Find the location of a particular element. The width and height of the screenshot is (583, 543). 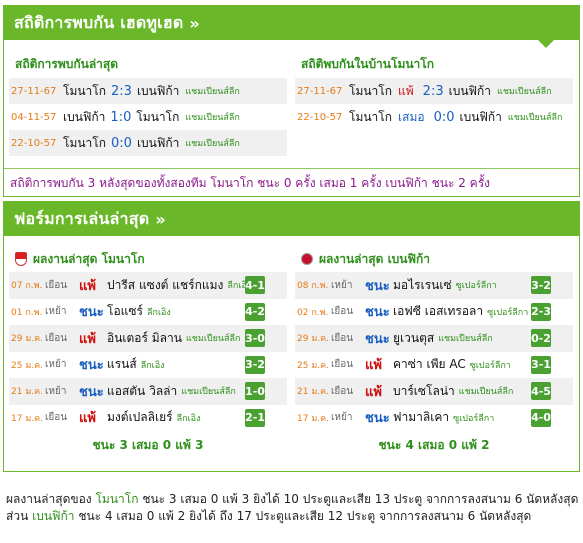

opponent-team: แรนส์ is located at coordinates (122, 364).